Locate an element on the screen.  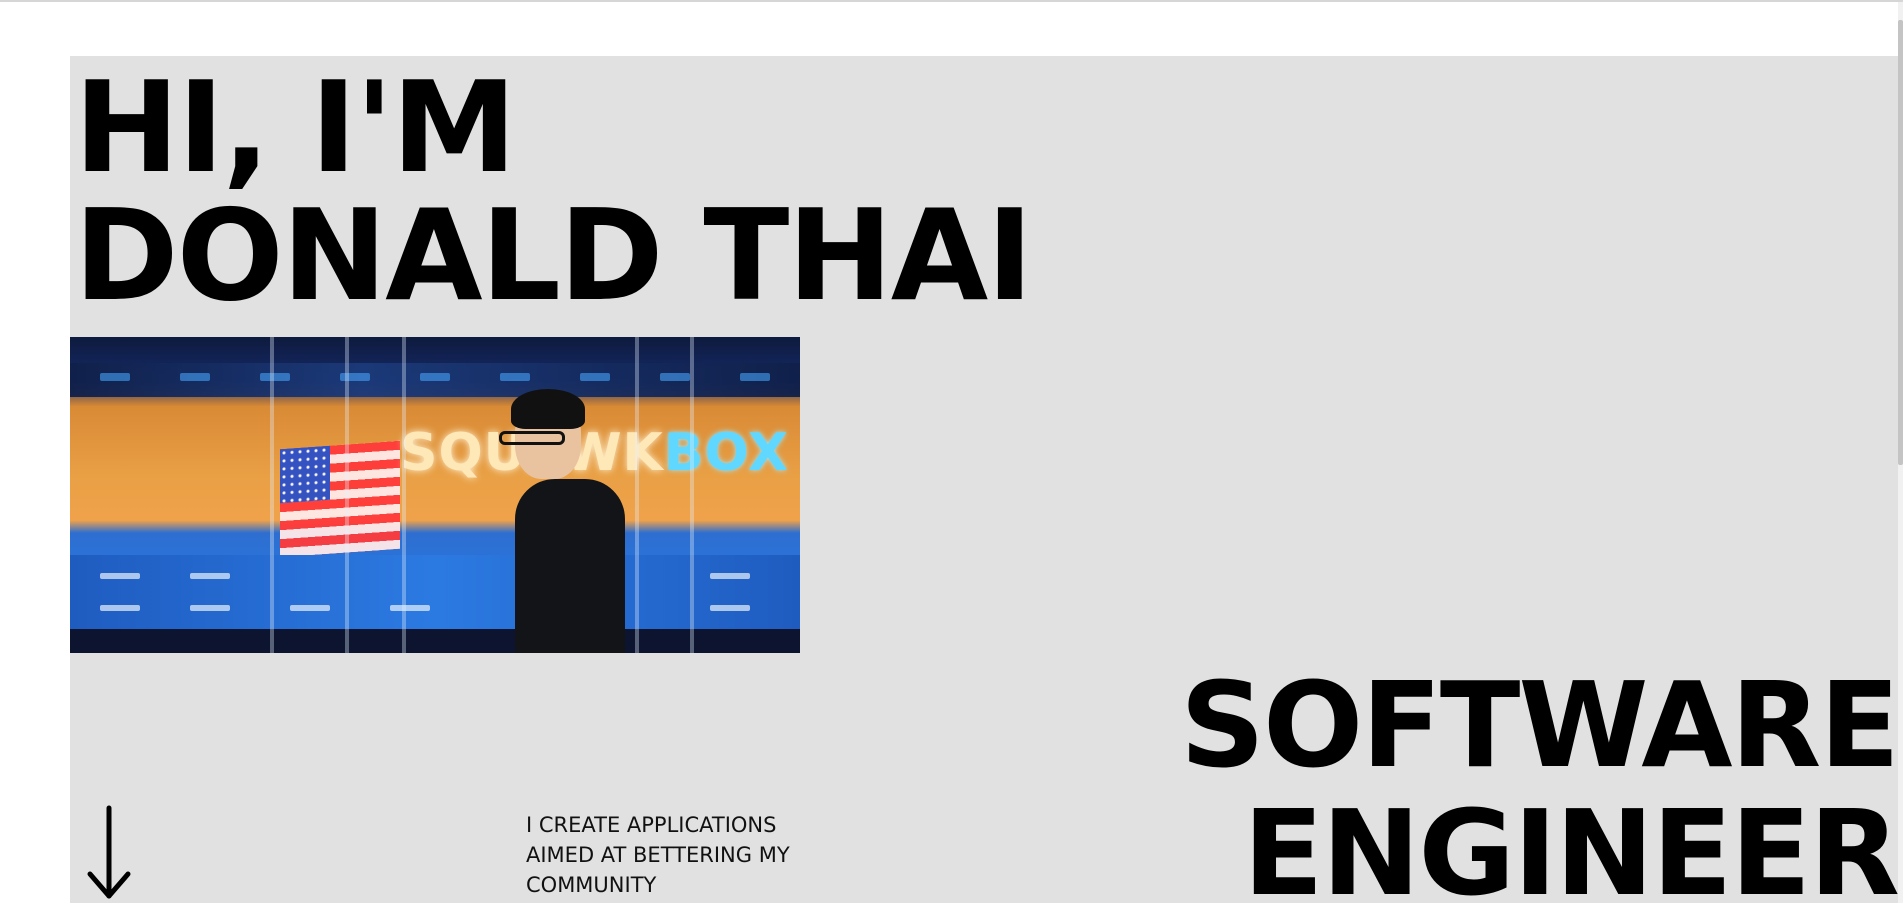
tagline-line: AIMED AT BETTERING MY is located at coordinates (658, 855).